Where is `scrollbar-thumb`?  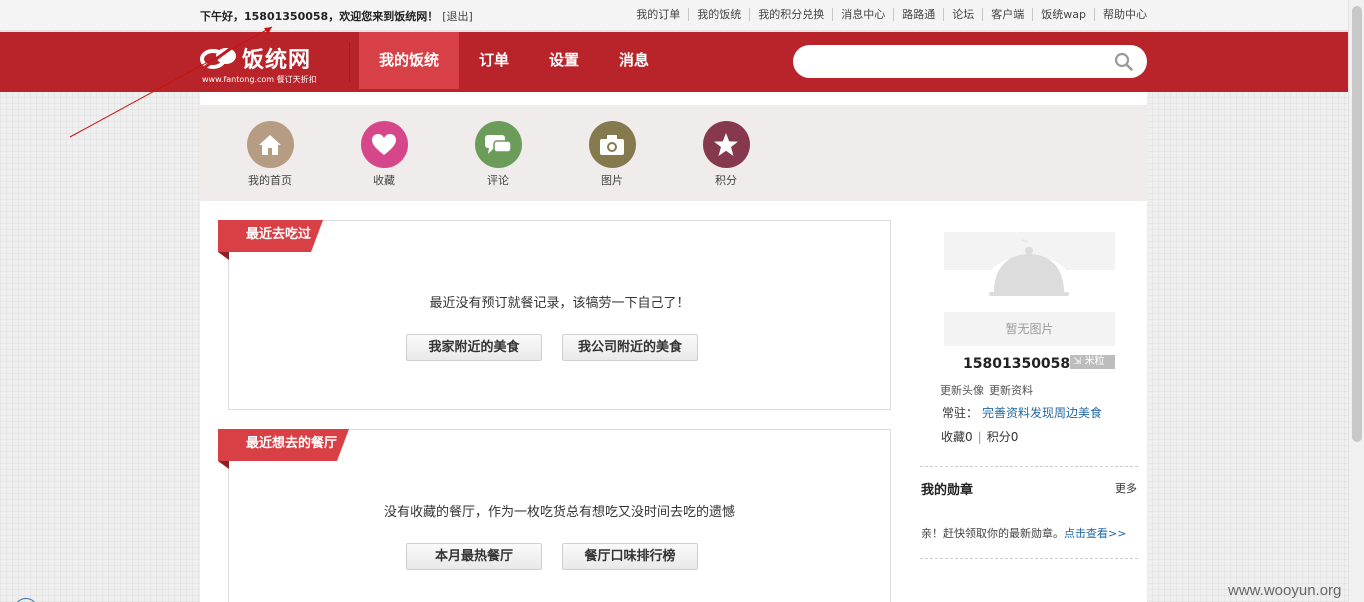
scrollbar-thumb is located at coordinates (1357, 224).